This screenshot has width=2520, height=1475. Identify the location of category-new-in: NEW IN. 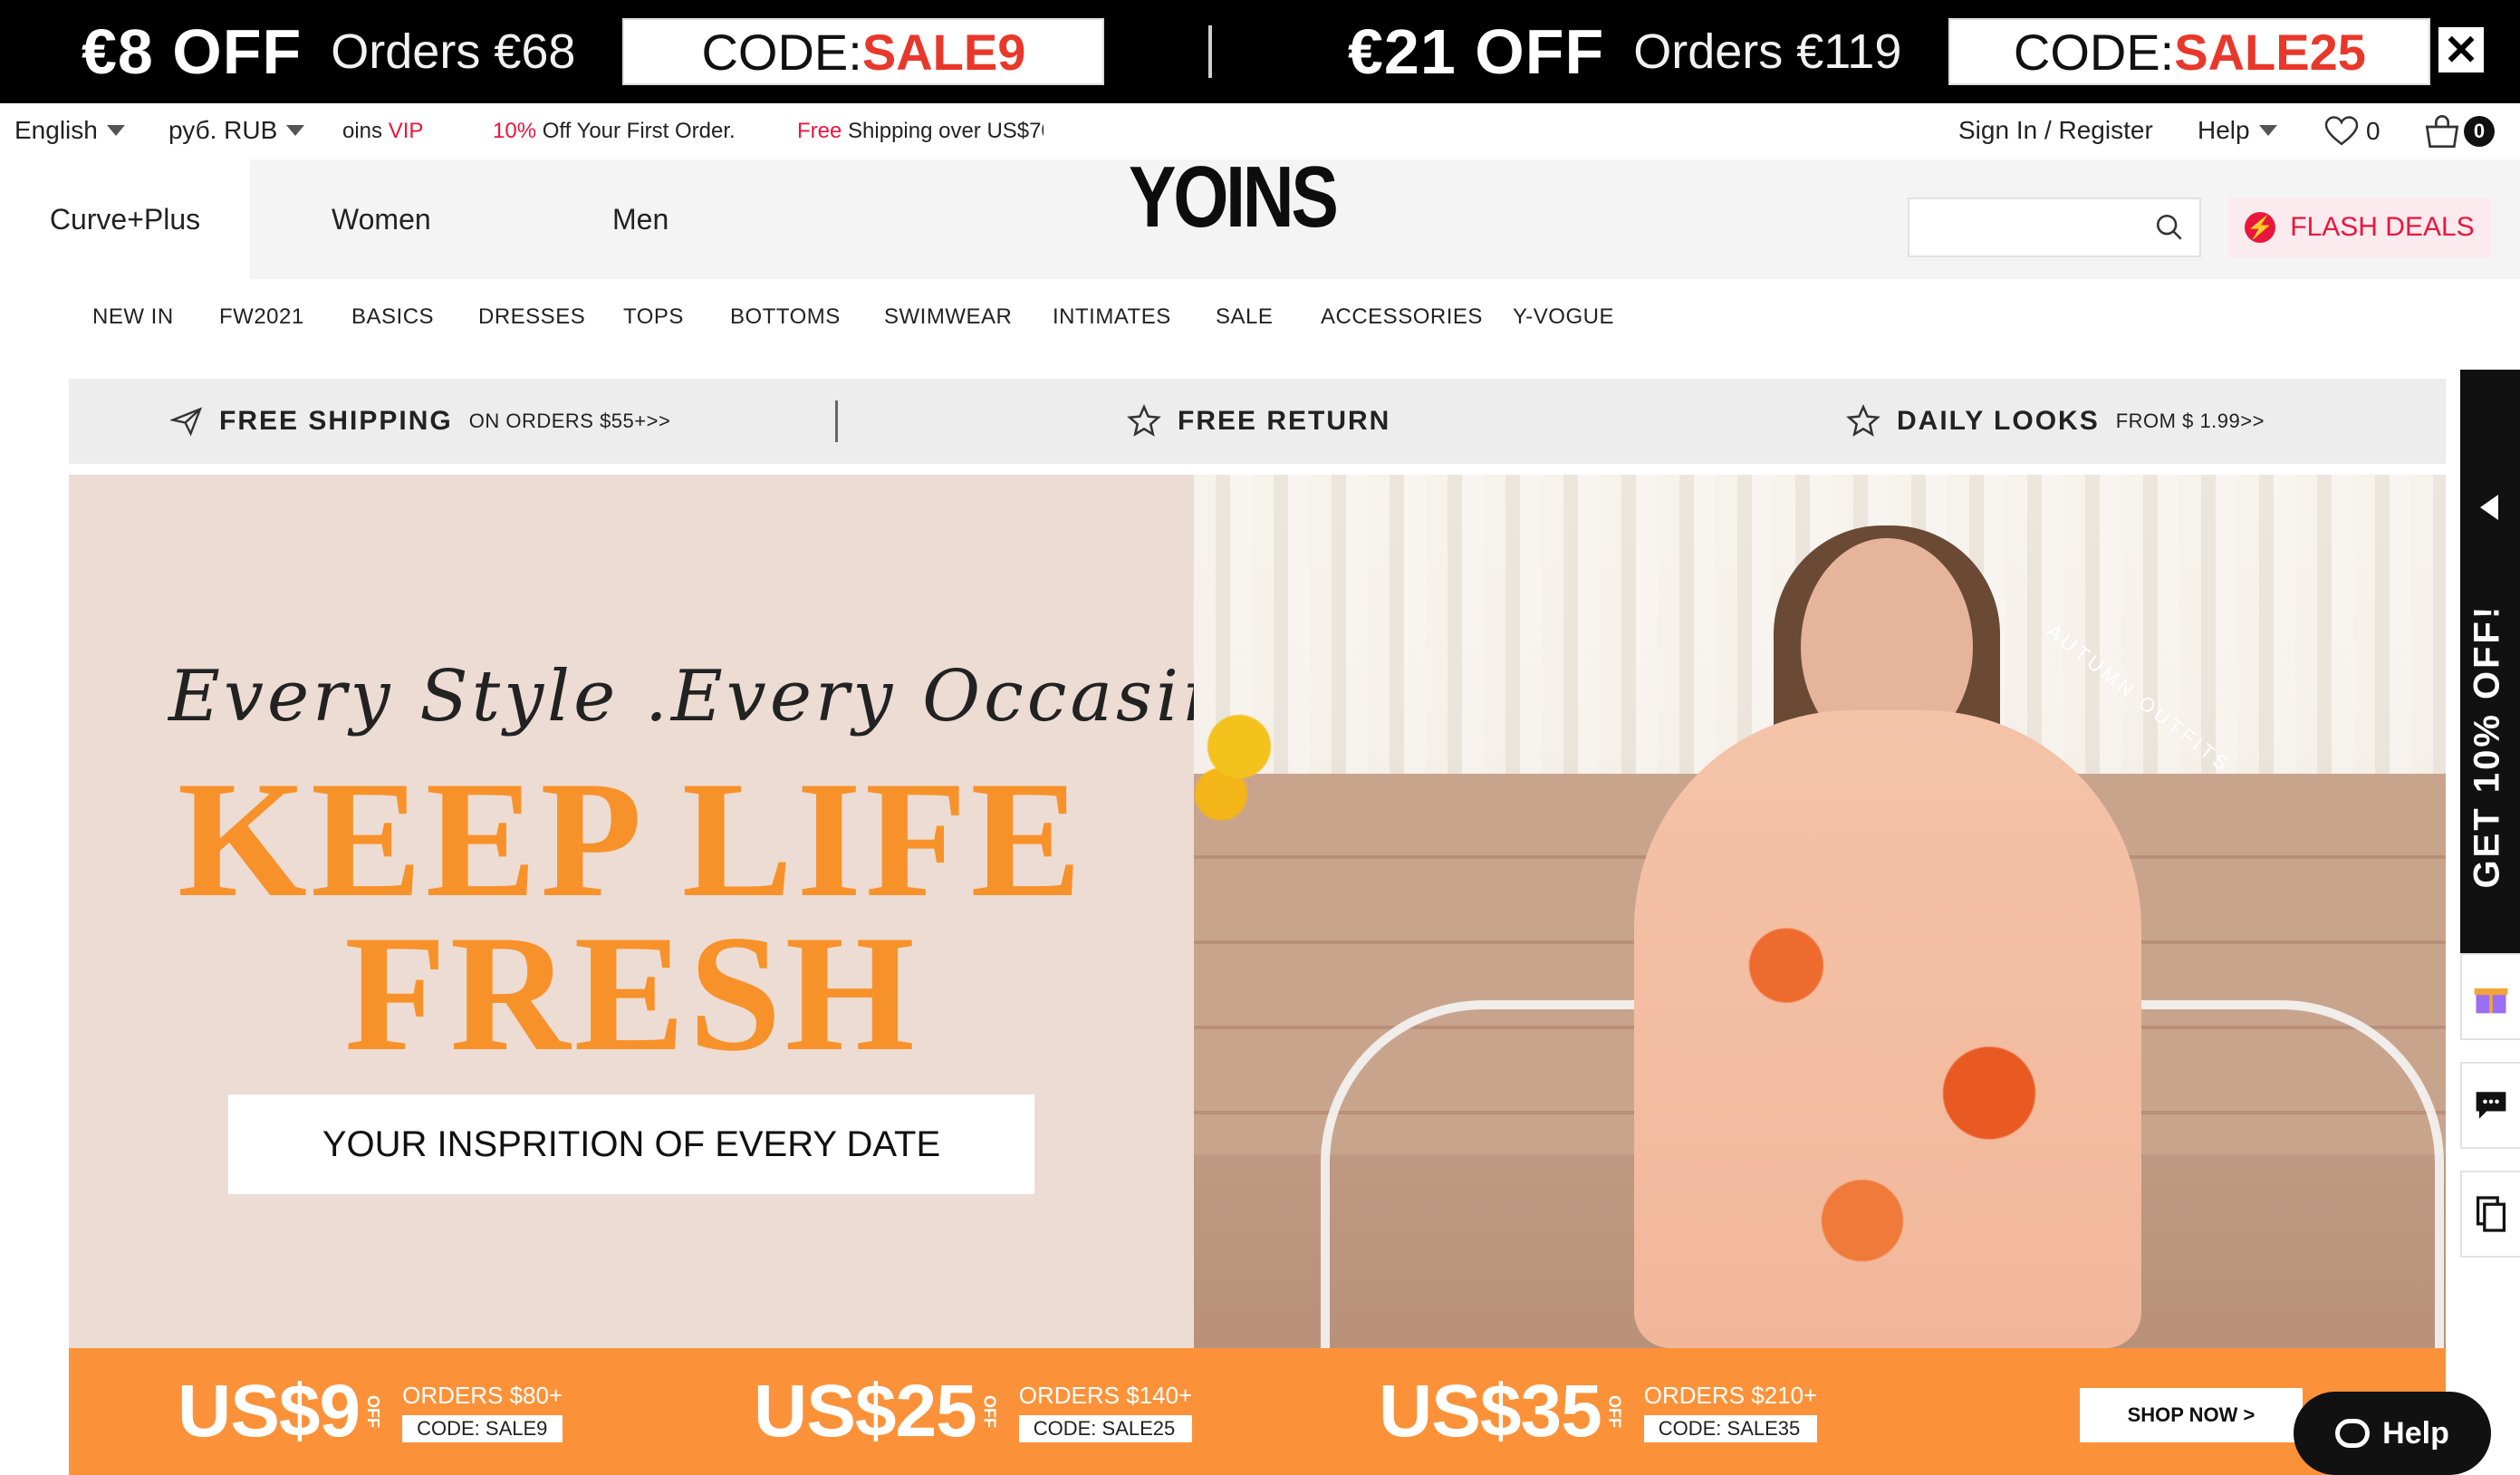
(133, 317).